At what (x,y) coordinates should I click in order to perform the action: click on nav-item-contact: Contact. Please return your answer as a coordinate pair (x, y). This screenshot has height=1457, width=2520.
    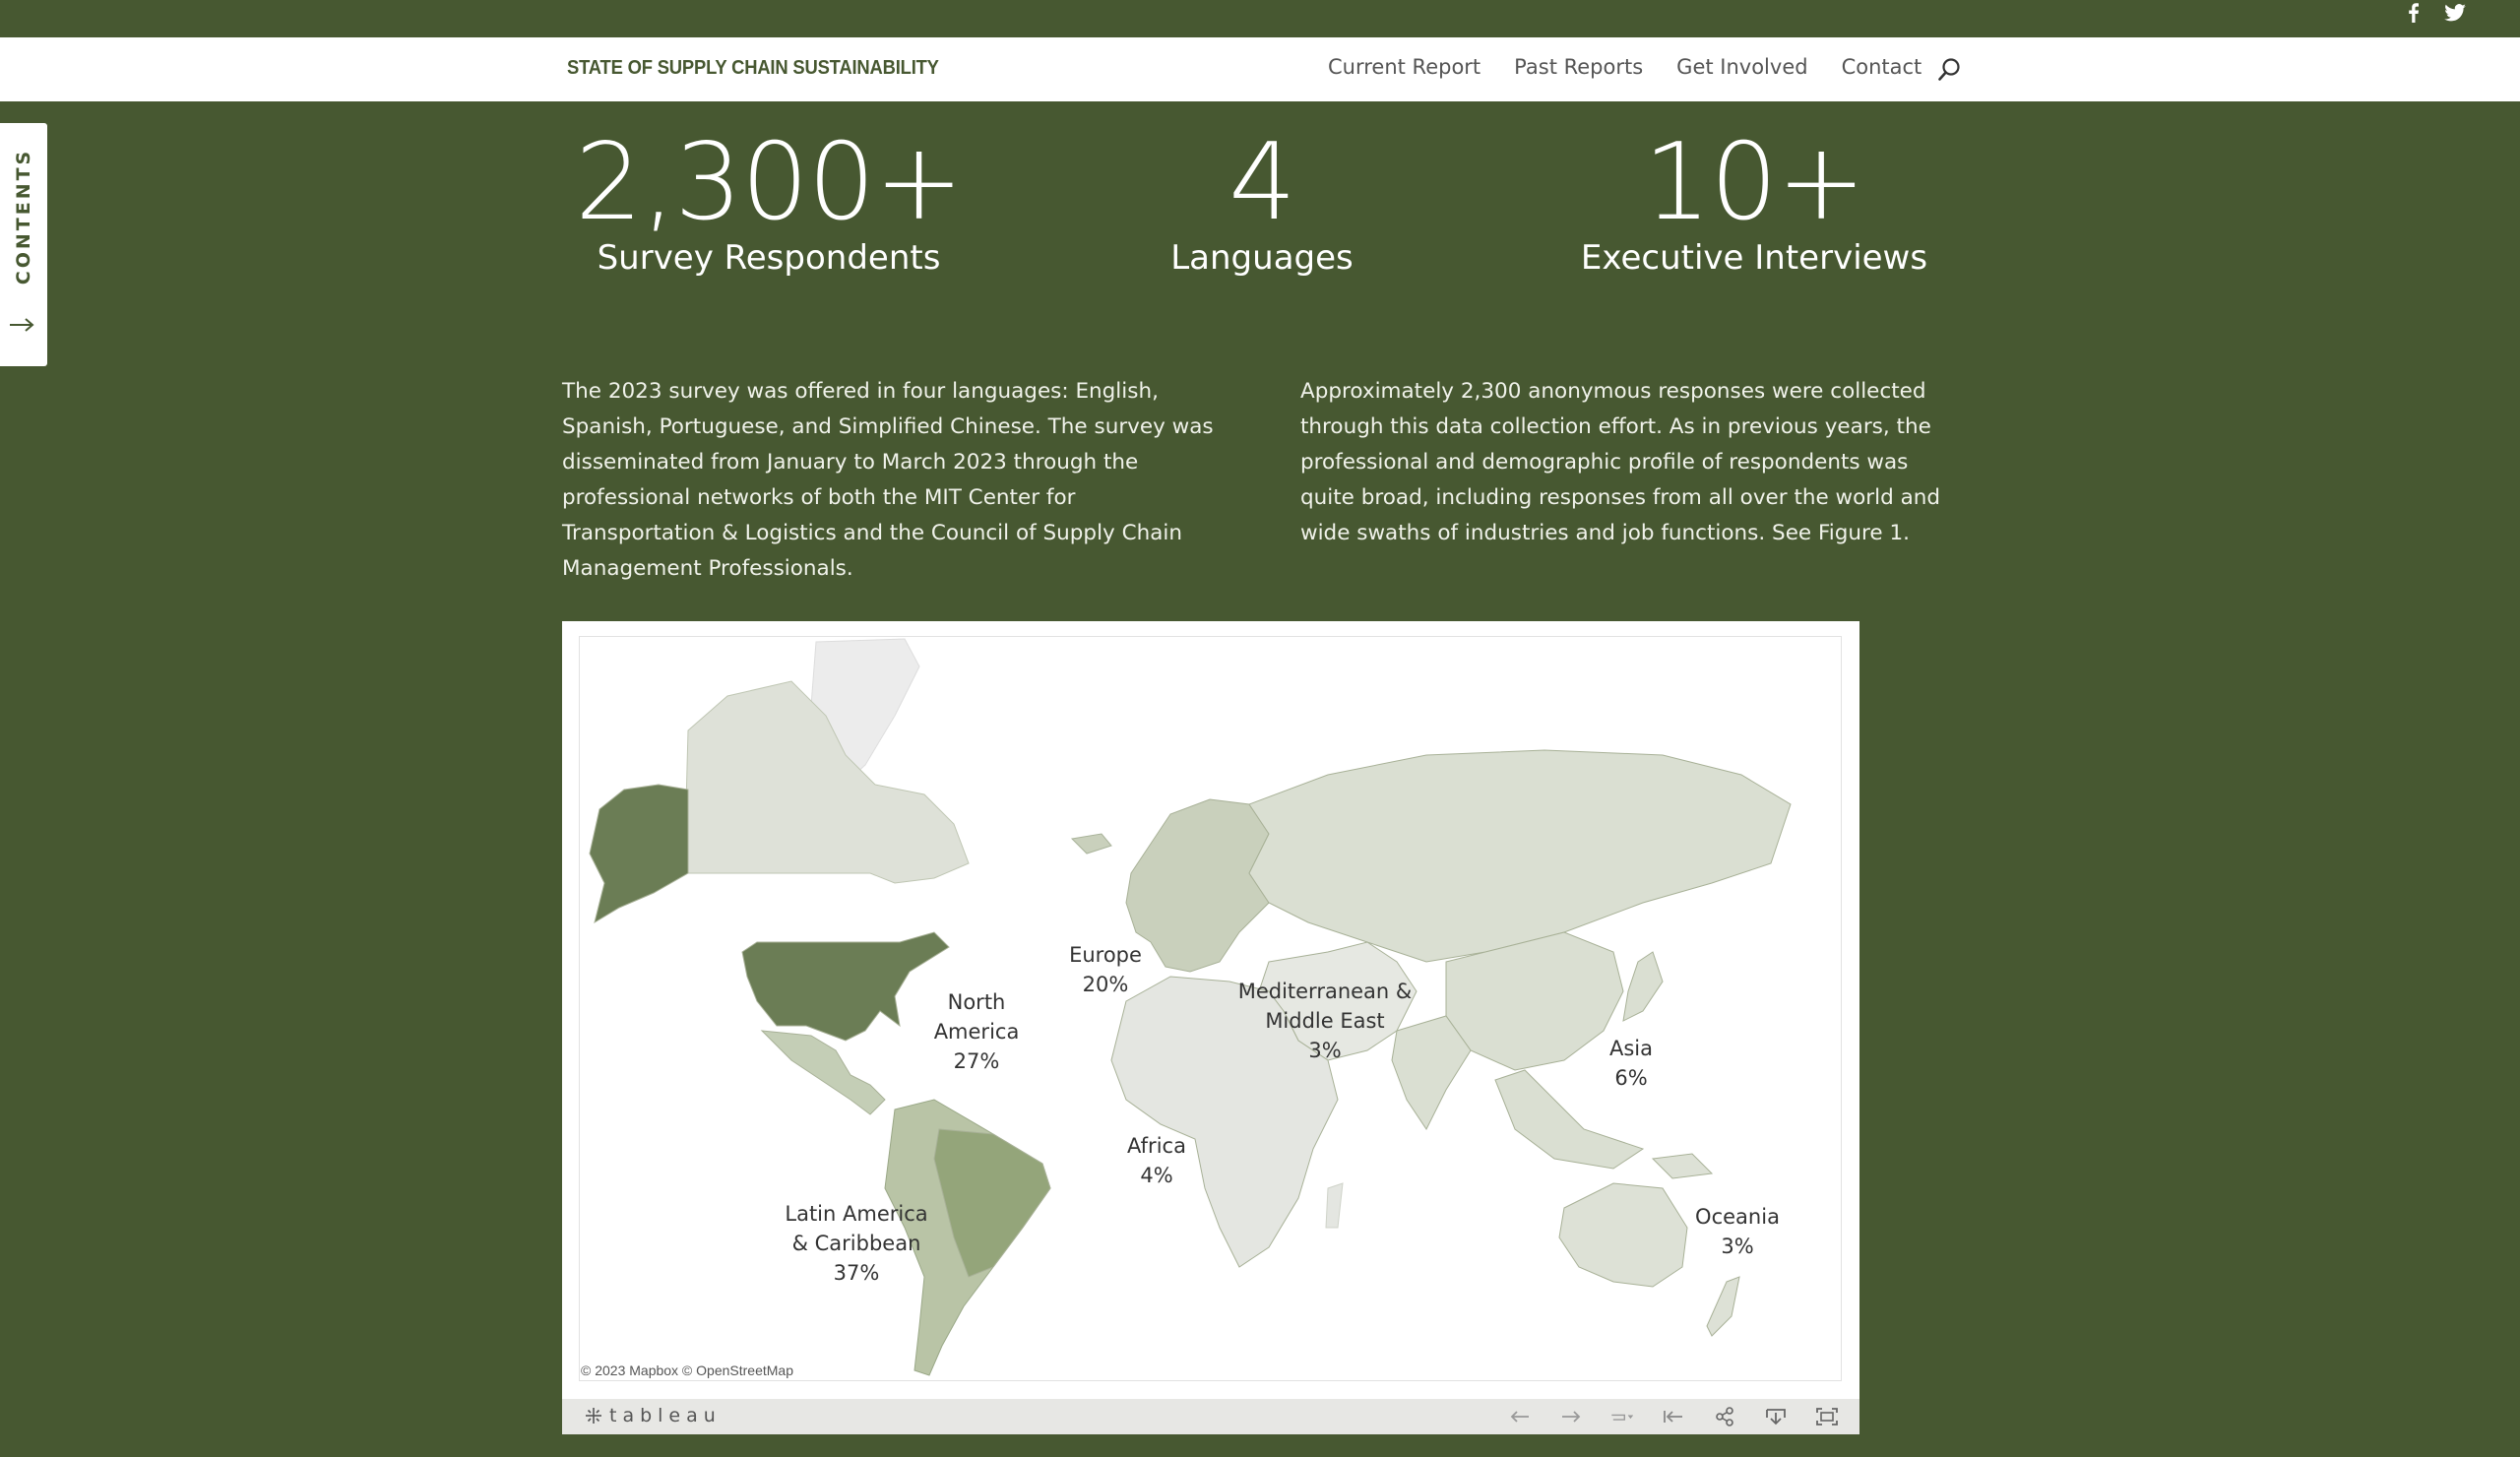
    Looking at the image, I should click on (1882, 67).